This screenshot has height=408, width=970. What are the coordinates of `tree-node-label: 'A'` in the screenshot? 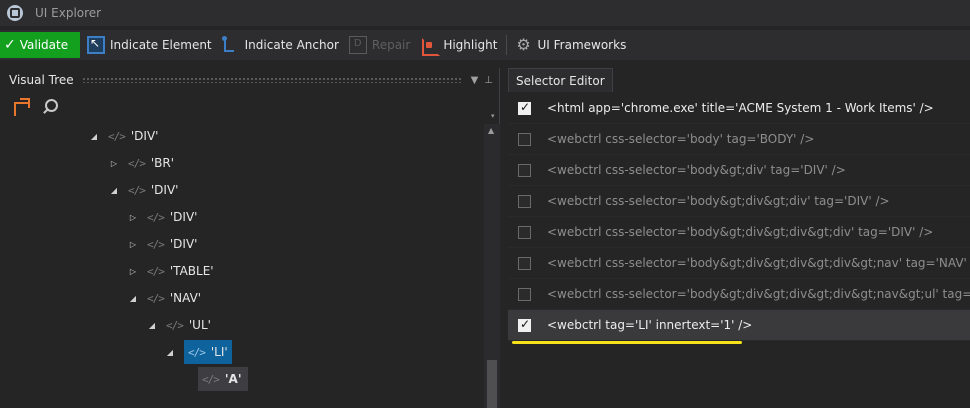 It's located at (233, 379).